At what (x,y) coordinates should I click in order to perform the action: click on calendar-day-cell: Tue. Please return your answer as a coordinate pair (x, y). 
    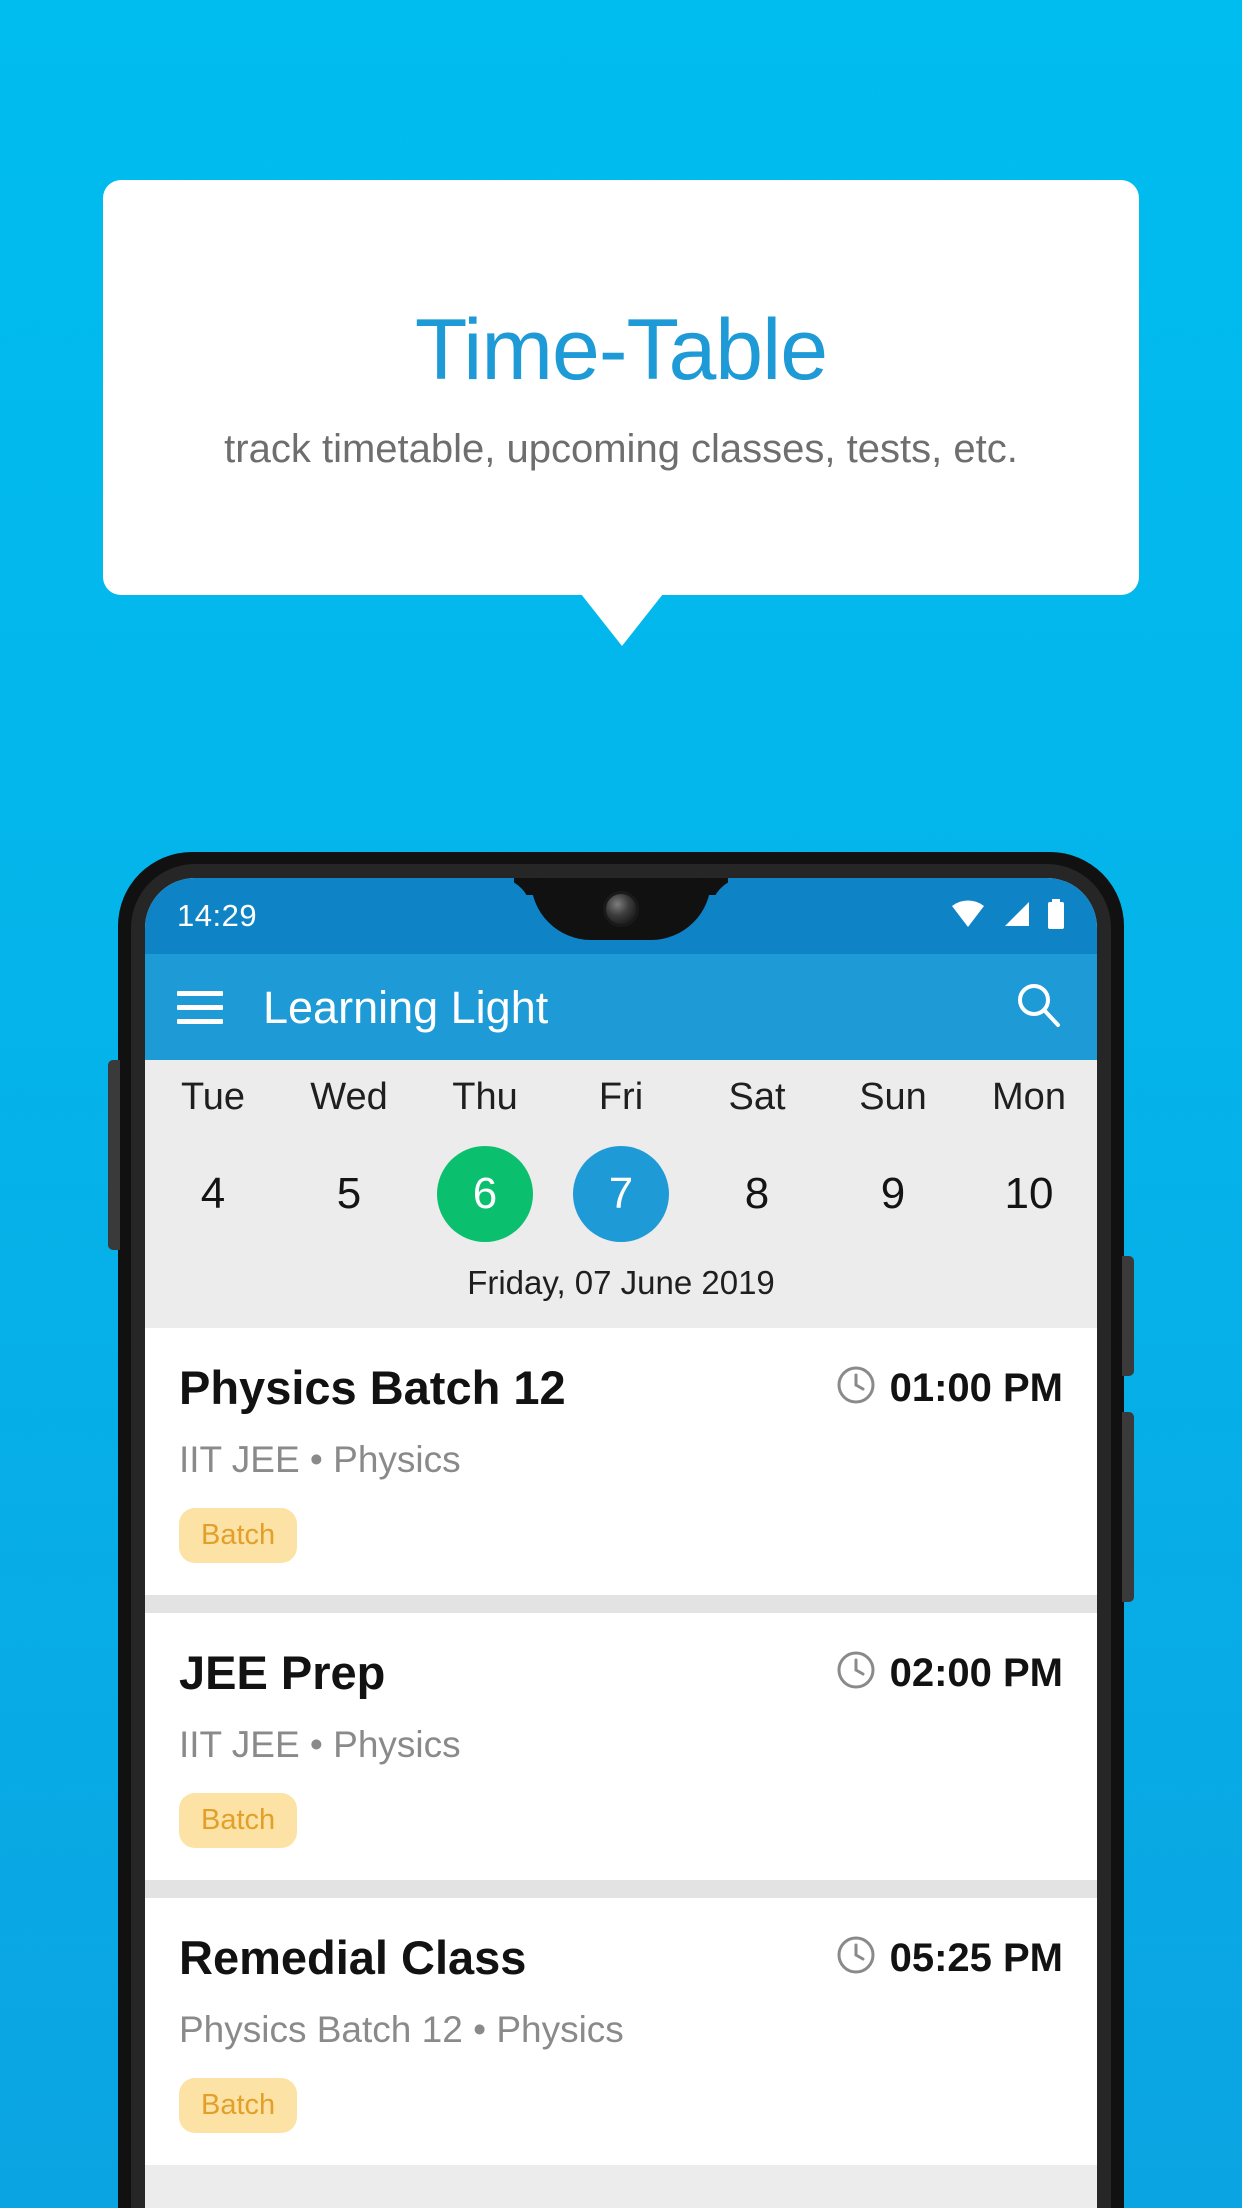
    Looking at the image, I should click on (213, 1107).